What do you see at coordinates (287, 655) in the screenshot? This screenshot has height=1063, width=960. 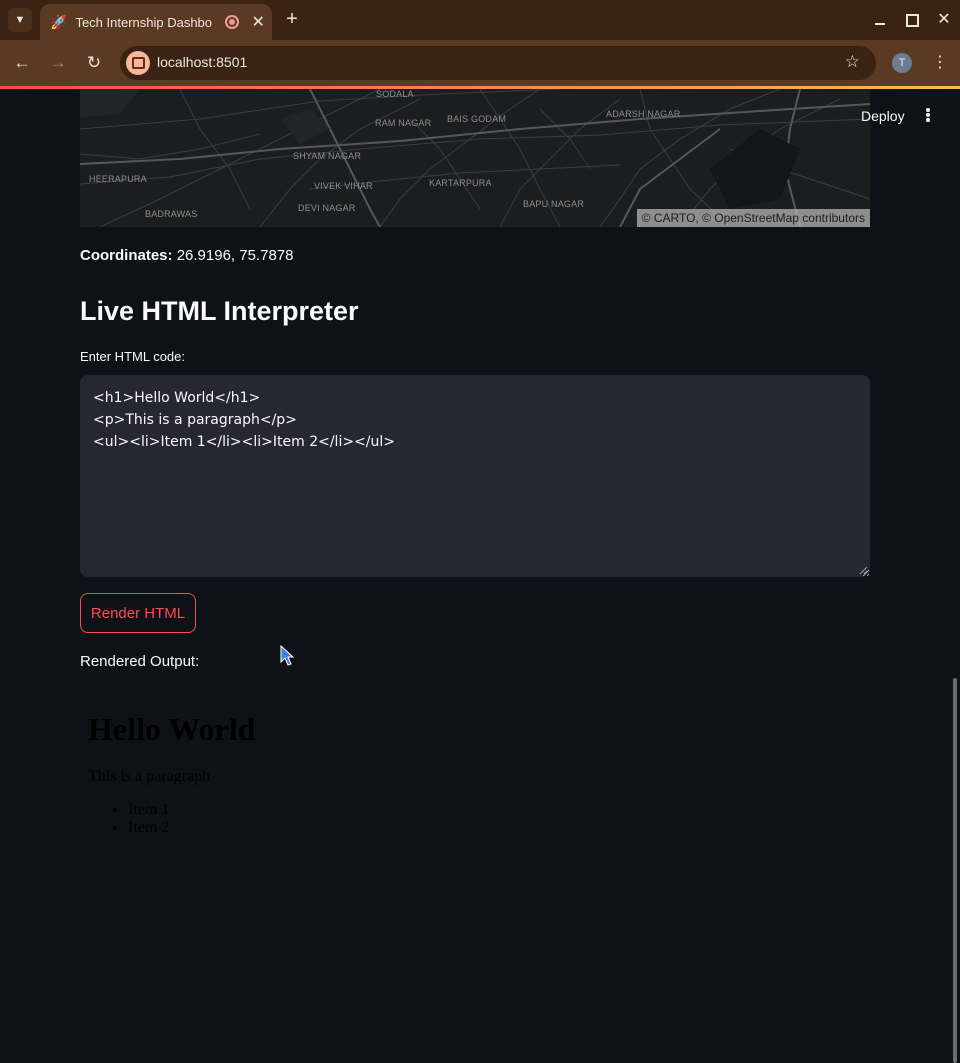 I see `mouse-cursor-icon` at bounding box center [287, 655].